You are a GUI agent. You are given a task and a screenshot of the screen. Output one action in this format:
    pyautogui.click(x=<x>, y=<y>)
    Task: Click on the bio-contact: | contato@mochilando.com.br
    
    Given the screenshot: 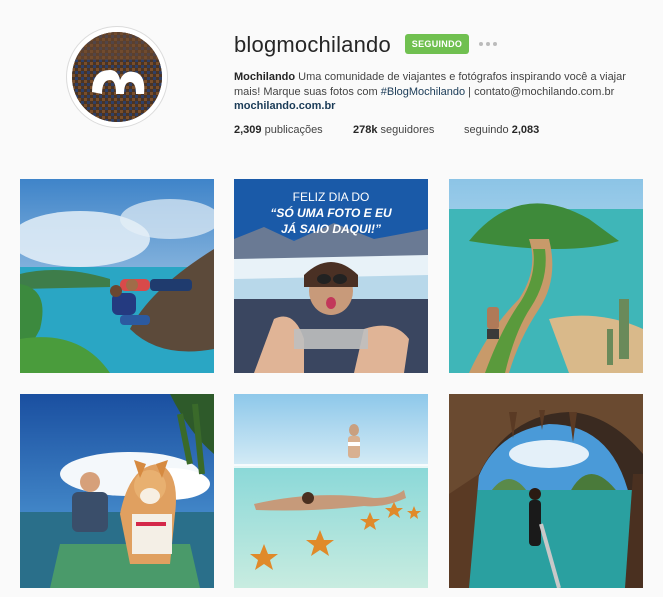 What is the action you would take?
    pyautogui.click(x=540, y=92)
    